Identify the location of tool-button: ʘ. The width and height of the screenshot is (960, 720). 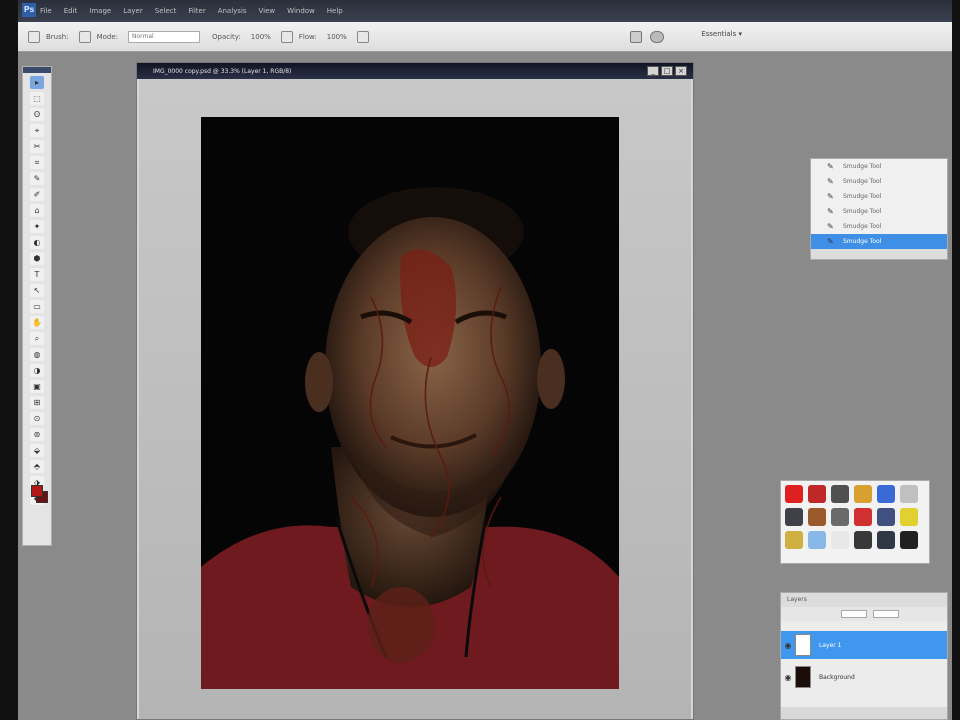
(37, 114).